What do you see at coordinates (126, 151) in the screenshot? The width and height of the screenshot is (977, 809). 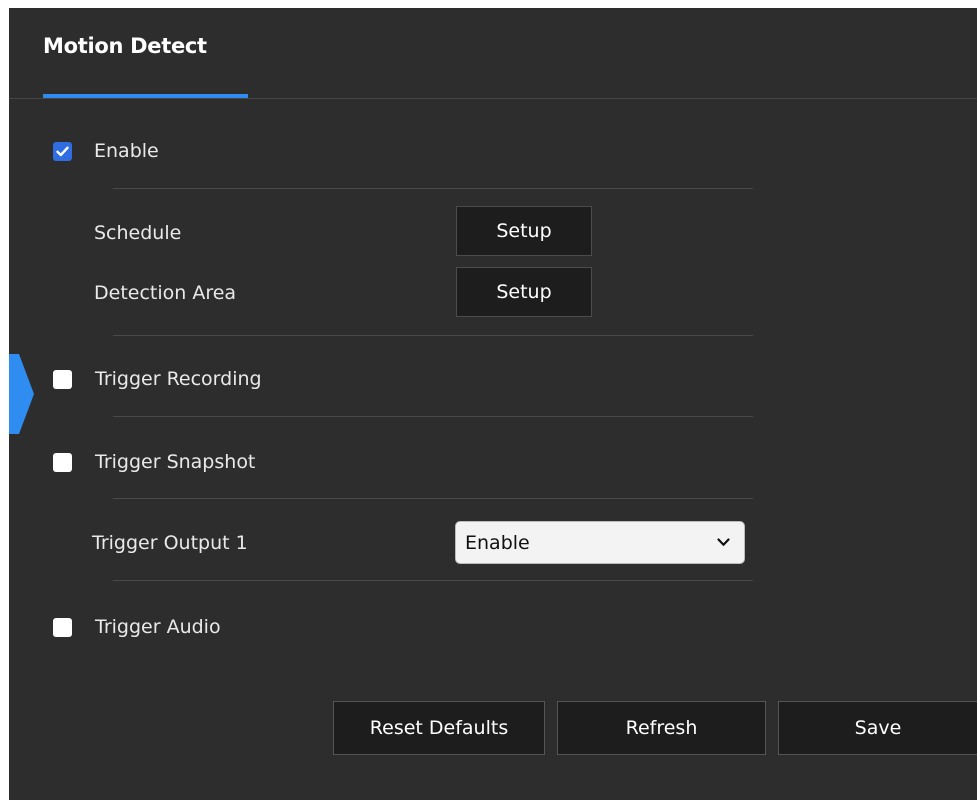 I see `enable-label: Enable` at bounding box center [126, 151].